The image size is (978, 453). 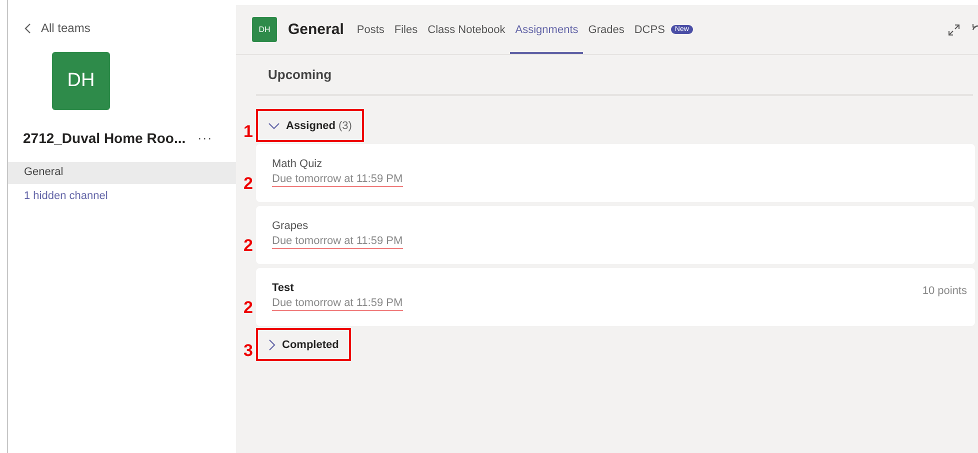 I want to click on assignment-card: Math Quiz Due tomorrow at 11:59 PM, so click(x=615, y=173).